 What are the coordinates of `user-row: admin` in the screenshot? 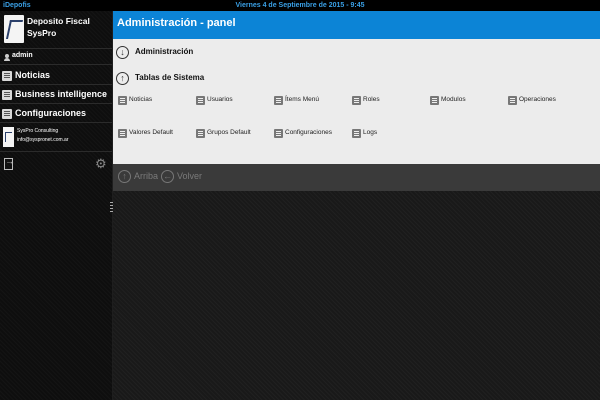 It's located at (56, 57).